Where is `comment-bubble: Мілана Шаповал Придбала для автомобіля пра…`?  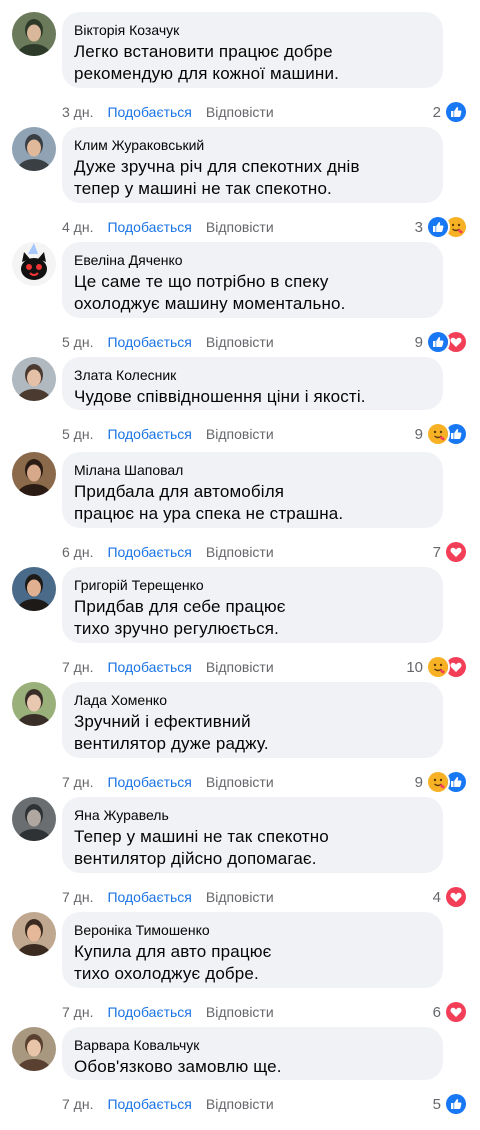 comment-bubble: Мілана Шаповал Придбала для автомобіля пра… is located at coordinates (252, 490).